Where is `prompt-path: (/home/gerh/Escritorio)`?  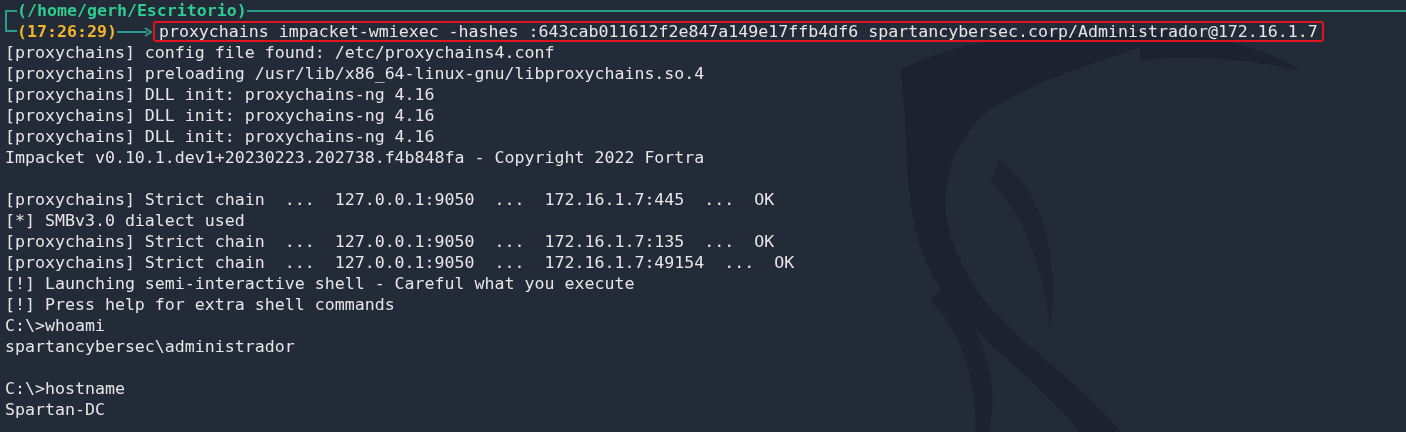 prompt-path: (/home/gerh/Escritorio) is located at coordinates (132, 10).